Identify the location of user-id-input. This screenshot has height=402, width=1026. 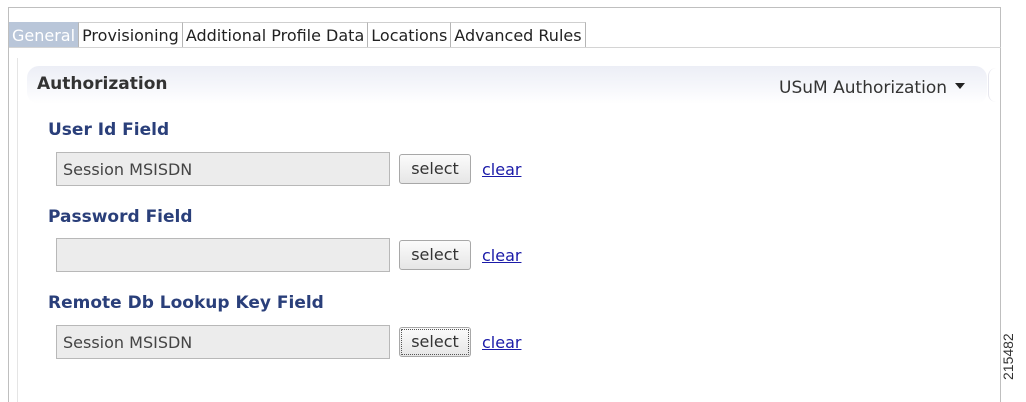
(223, 169).